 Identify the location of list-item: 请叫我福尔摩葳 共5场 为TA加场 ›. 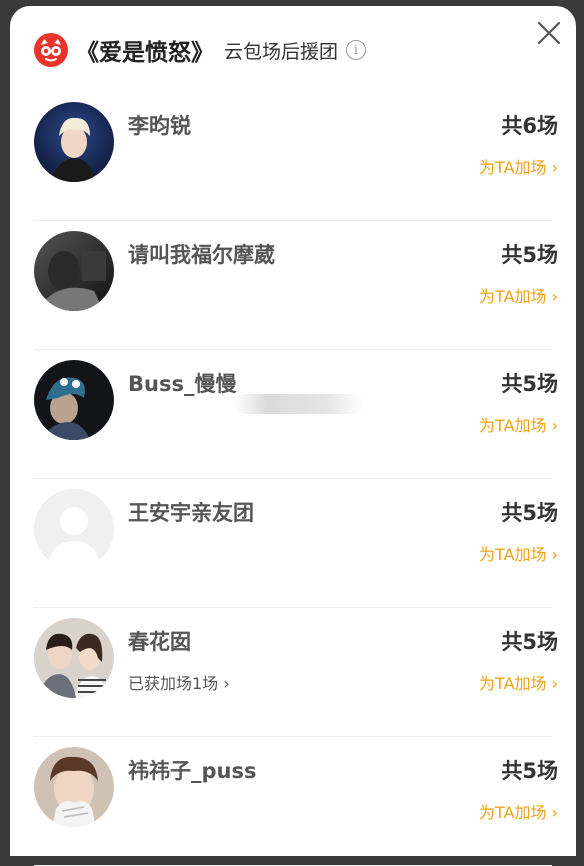
(293, 285).